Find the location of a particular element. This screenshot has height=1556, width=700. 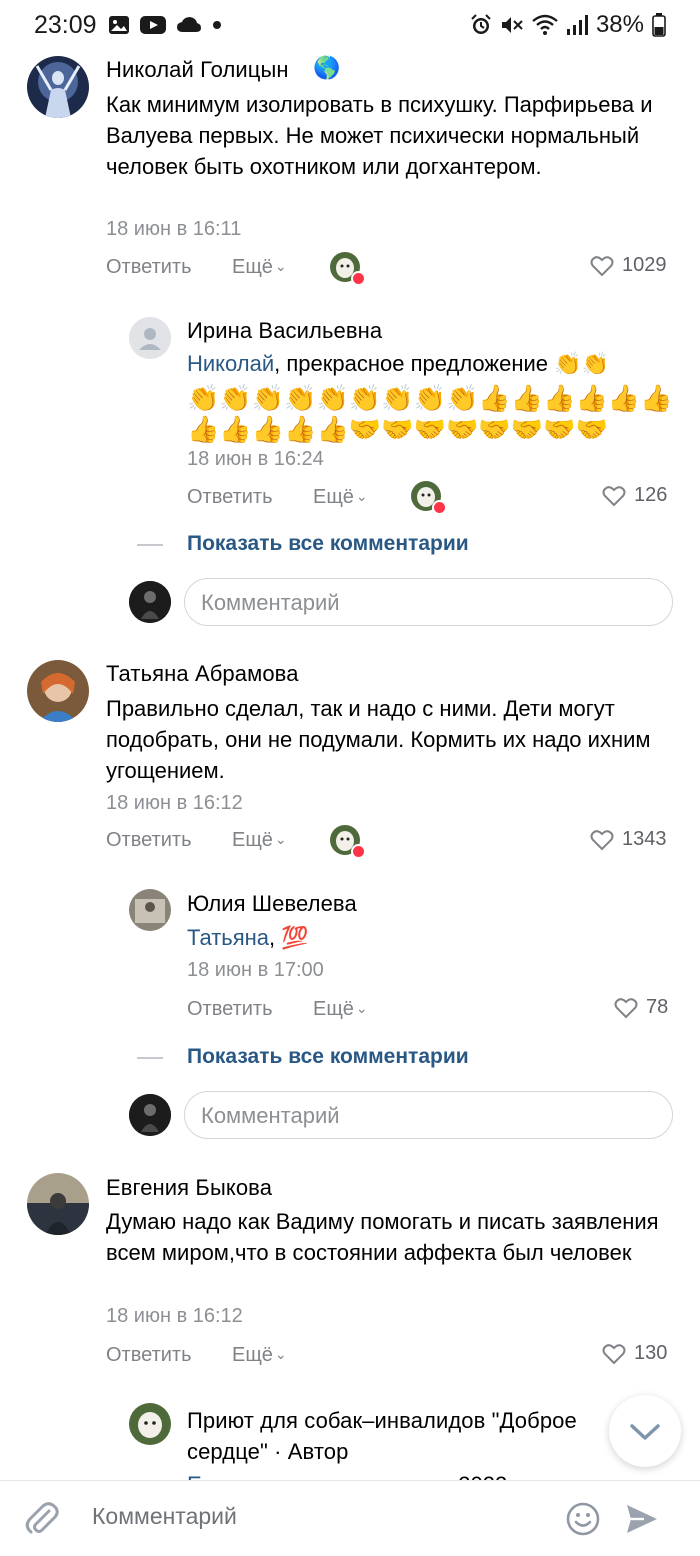

comment-author: Юлия Шевелева is located at coordinates (272, 904).